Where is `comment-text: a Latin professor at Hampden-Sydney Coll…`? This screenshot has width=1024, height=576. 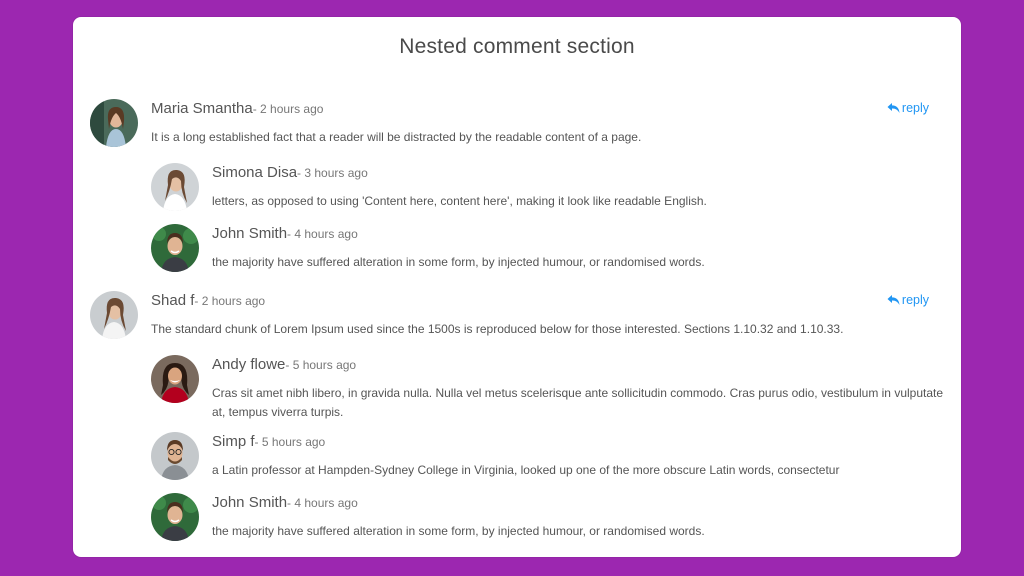
comment-text: a Latin professor at Hampden-Sydney Coll… is located at coordinates (526, 470).